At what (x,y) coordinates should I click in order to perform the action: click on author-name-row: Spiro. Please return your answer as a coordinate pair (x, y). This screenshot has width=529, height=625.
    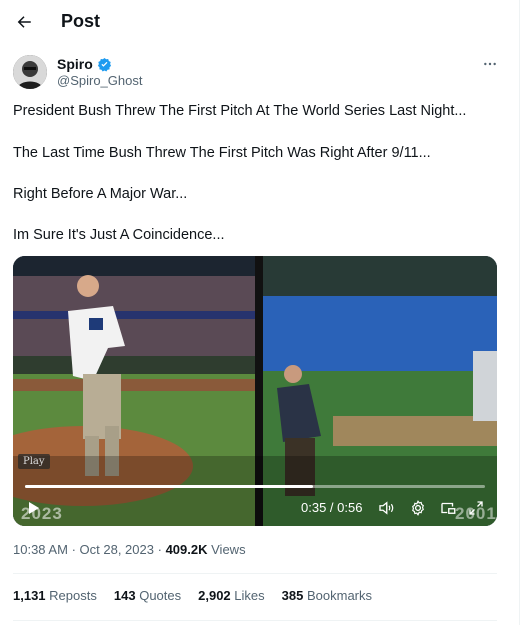
    Looking at the image, I should click on (84, 64).